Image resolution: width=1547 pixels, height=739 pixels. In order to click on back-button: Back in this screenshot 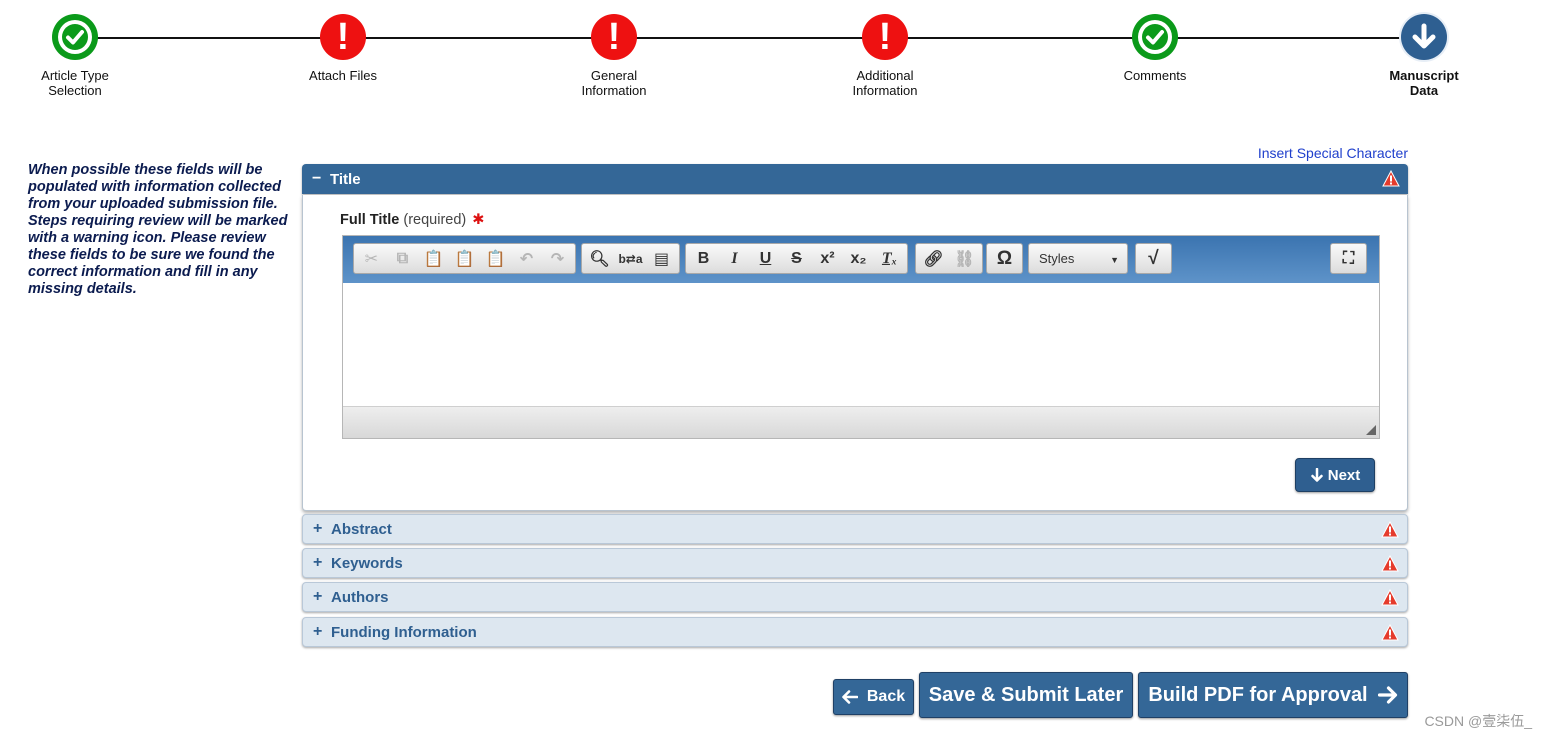, I will do `click(873, 697)`.